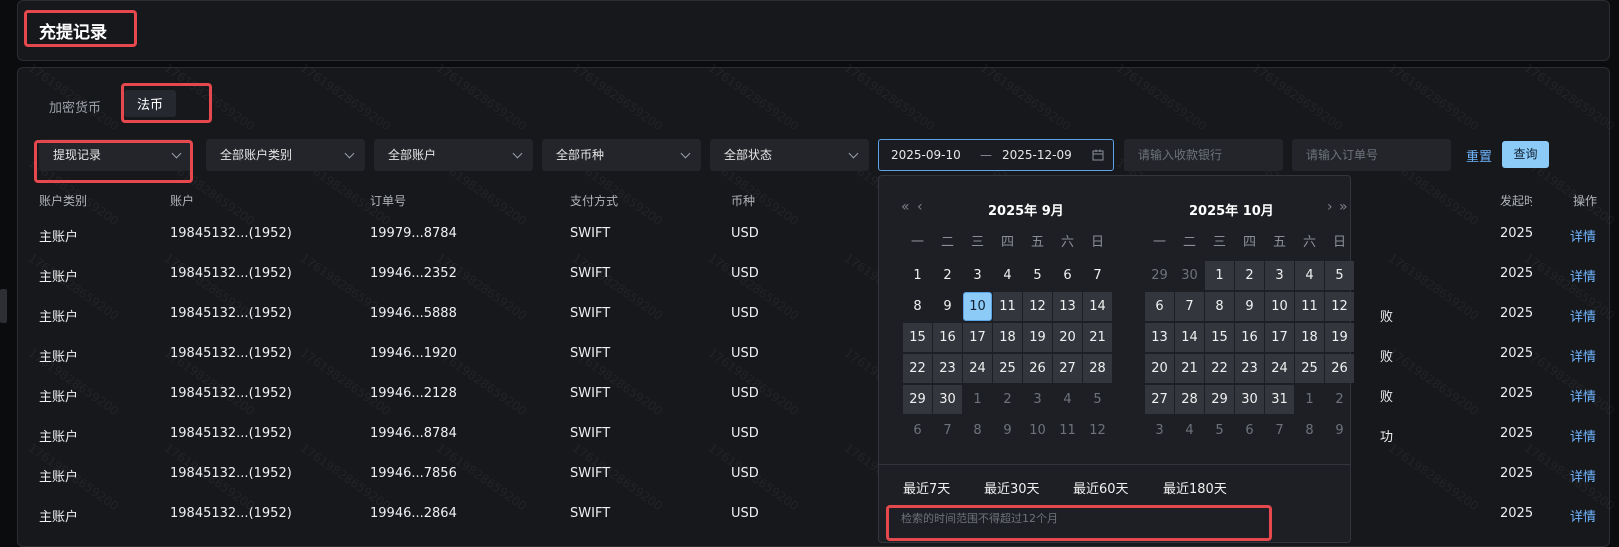 Image resolution: width=1619 pixels, height=547 pixels. Describe the element at coordinates (115, 155) in the screenshot. I see `record-type-select: 提现记录` at that location.